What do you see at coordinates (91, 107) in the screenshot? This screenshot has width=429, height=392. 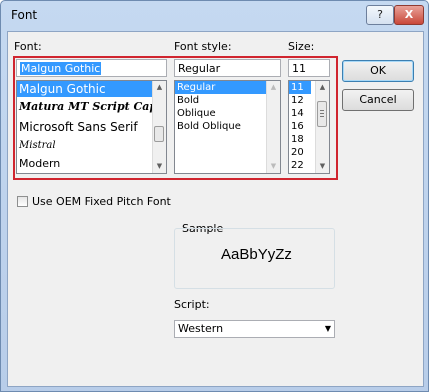 I see `font-list-item: Matura MT Script Capitals` at bounding box center [91, 107].